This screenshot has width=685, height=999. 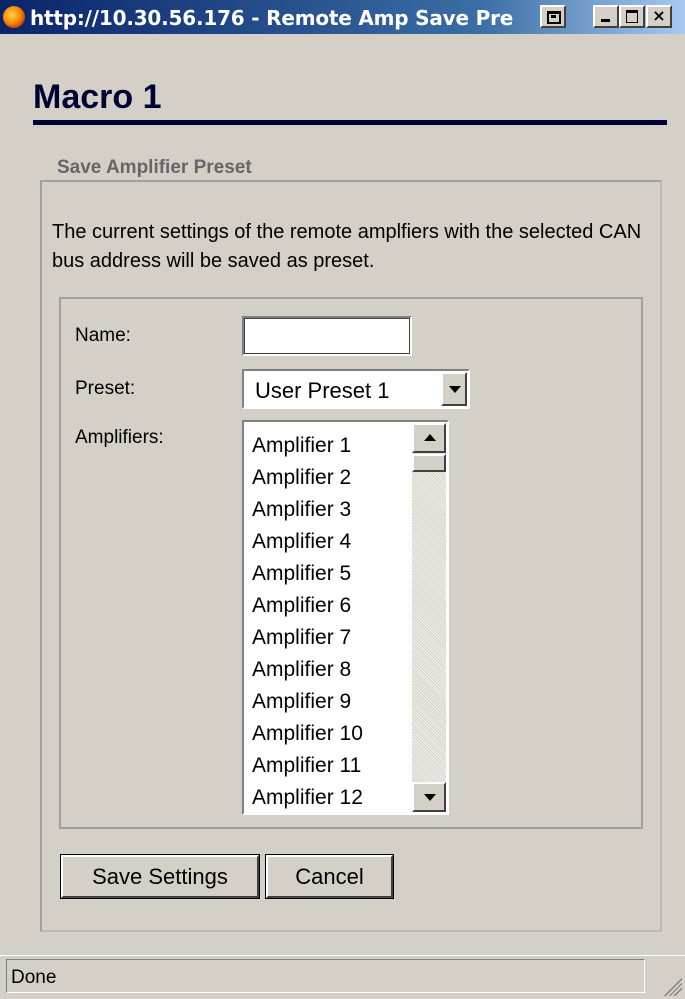 What do you see at coordinates (332, 542) in the screenshot?
I see `list-item: Amplifier 4` at bounding box center [332, 542].